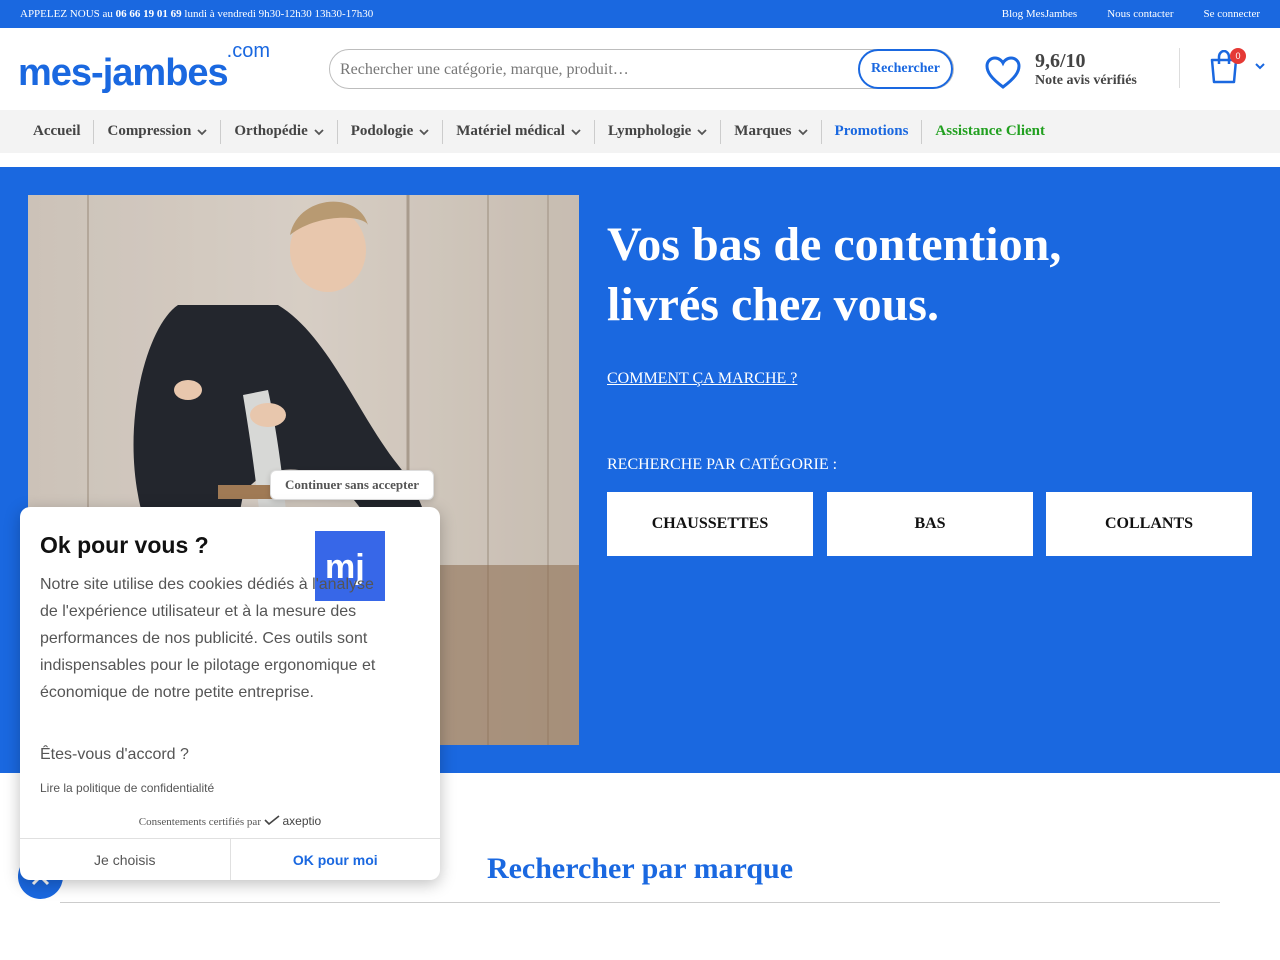 The image size is (1280, 960). I want to click on nav-item-accueil: Accueil, so click(56, 132).